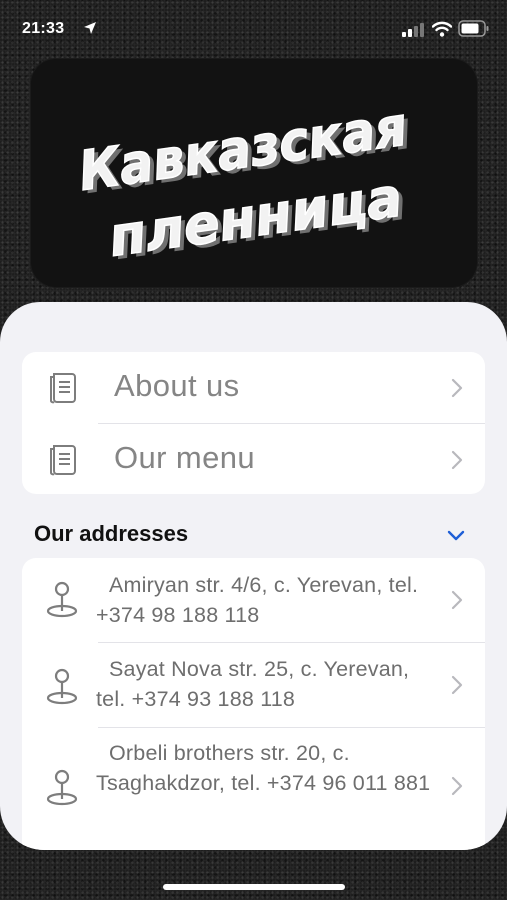  Describe the element at coordinates (442, 29) in the screenshot. I see `wifi-icon` at that location.